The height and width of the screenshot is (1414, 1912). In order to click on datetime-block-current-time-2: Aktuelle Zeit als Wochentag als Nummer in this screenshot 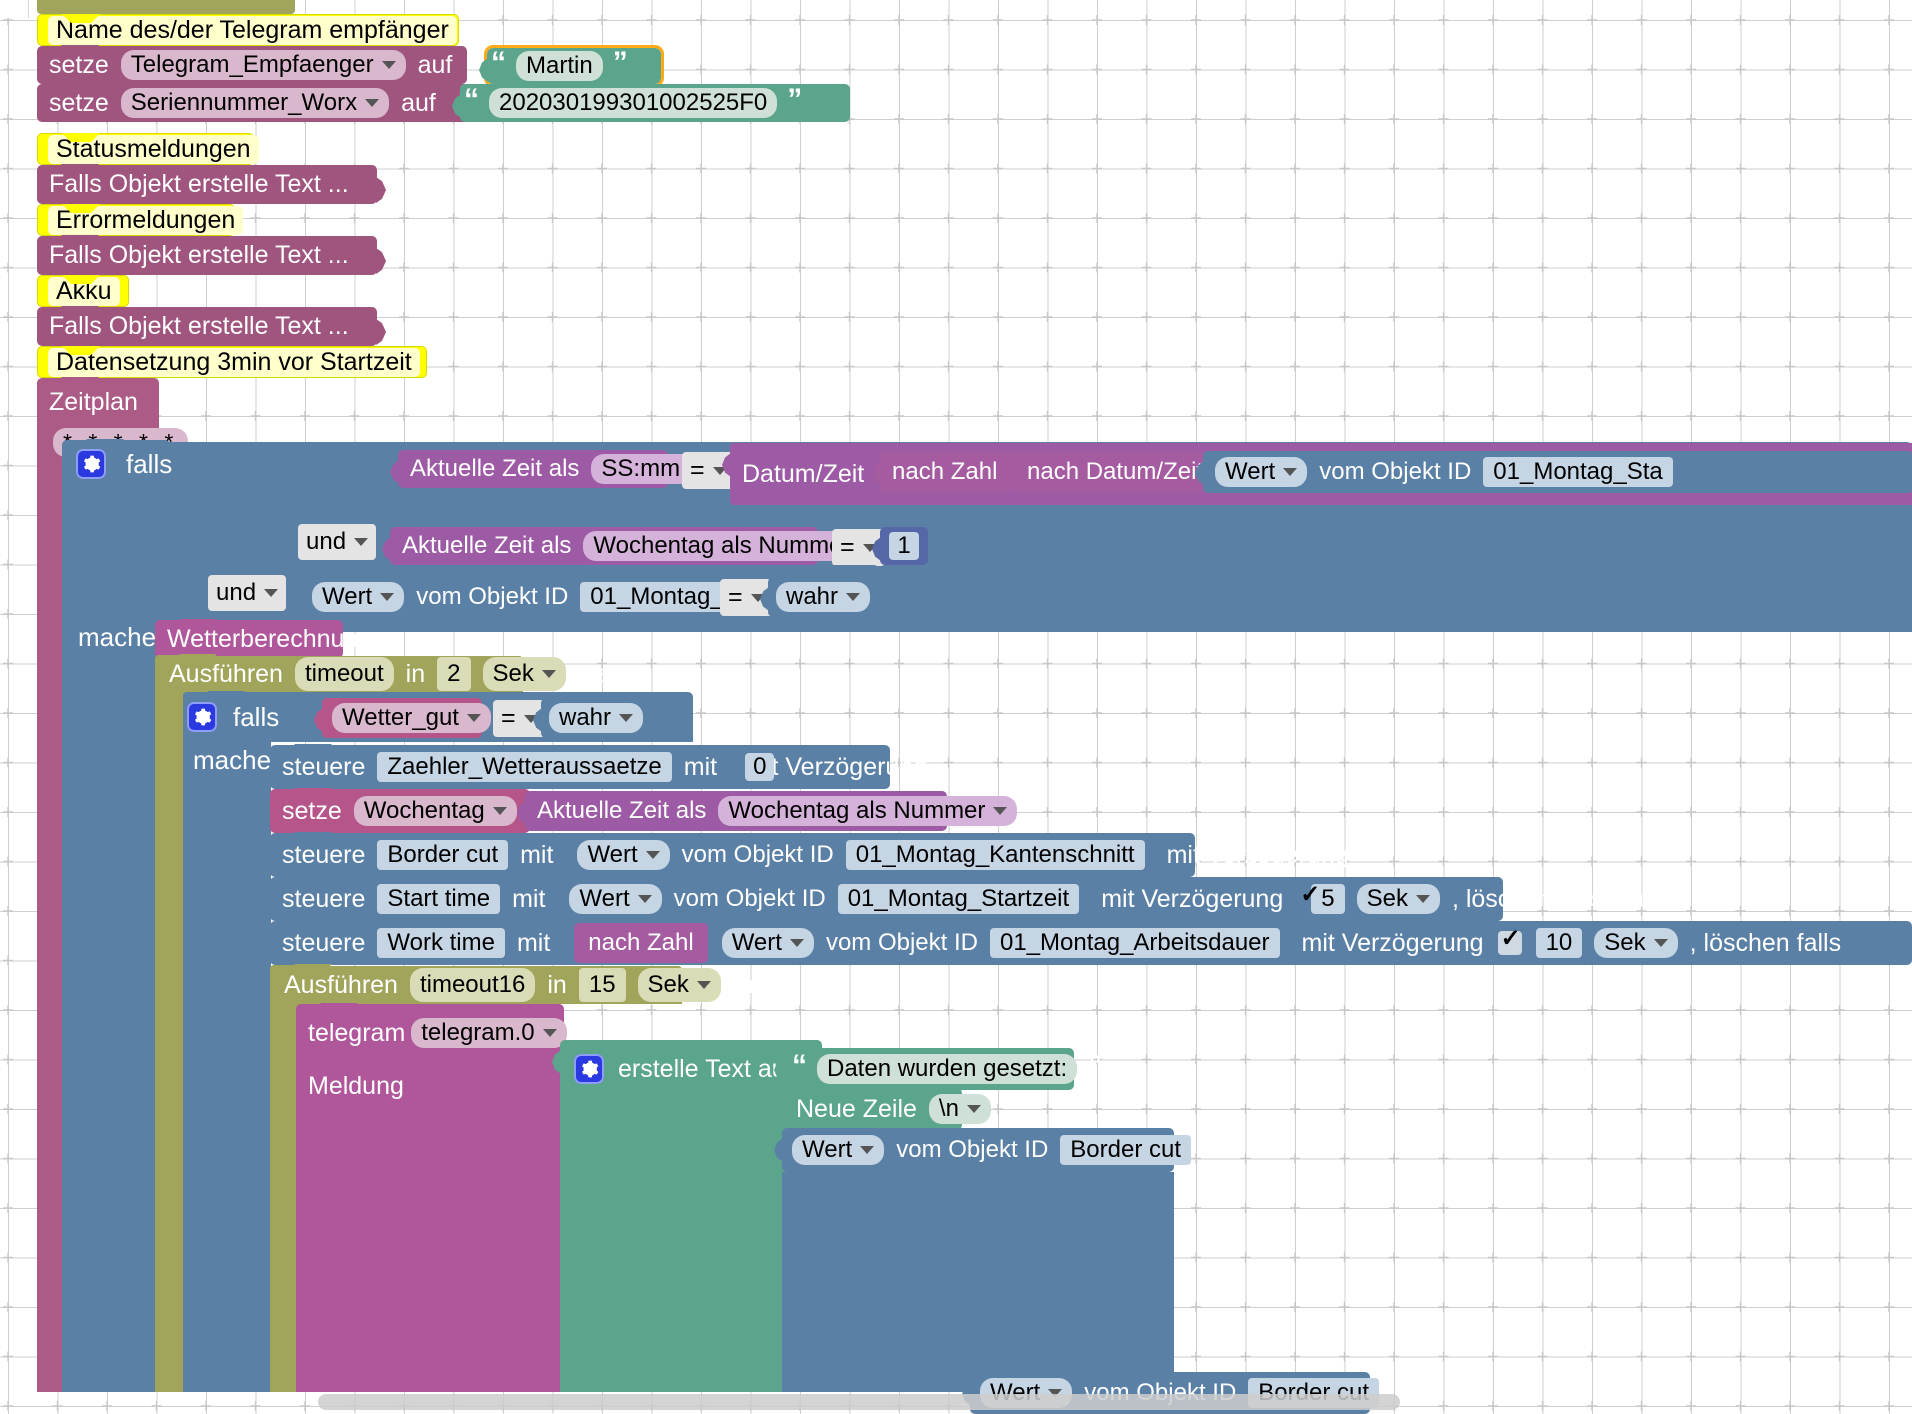, I will do `click(632, 546)`.